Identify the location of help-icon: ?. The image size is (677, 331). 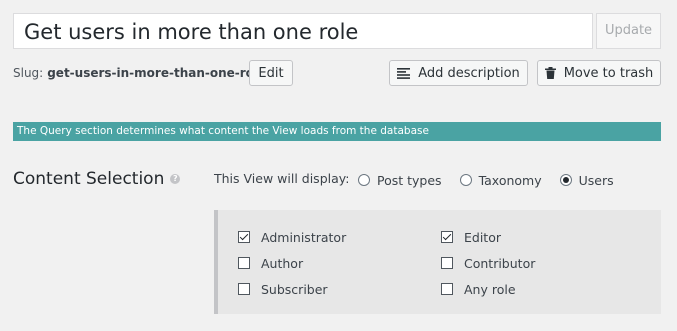
(175, 179).